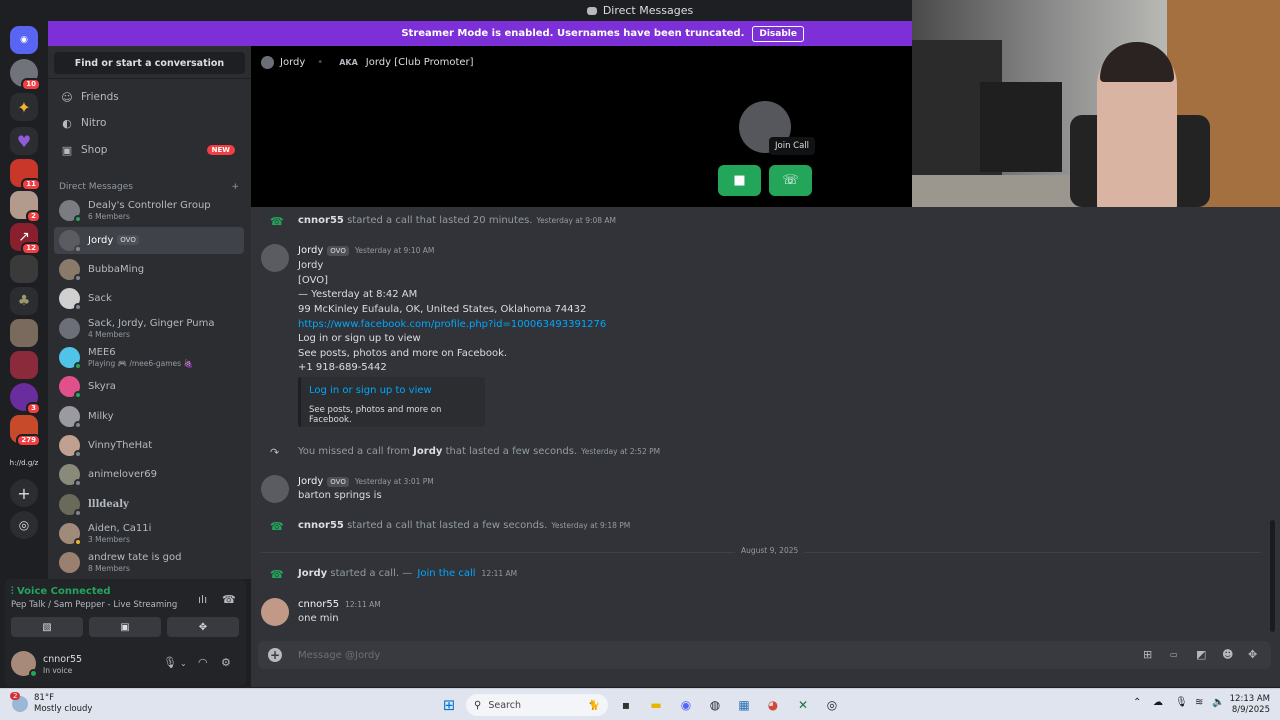 This screenshot has width=1280, height=720. I want to click on server-heart-icon: ♥, so click(24, 141).